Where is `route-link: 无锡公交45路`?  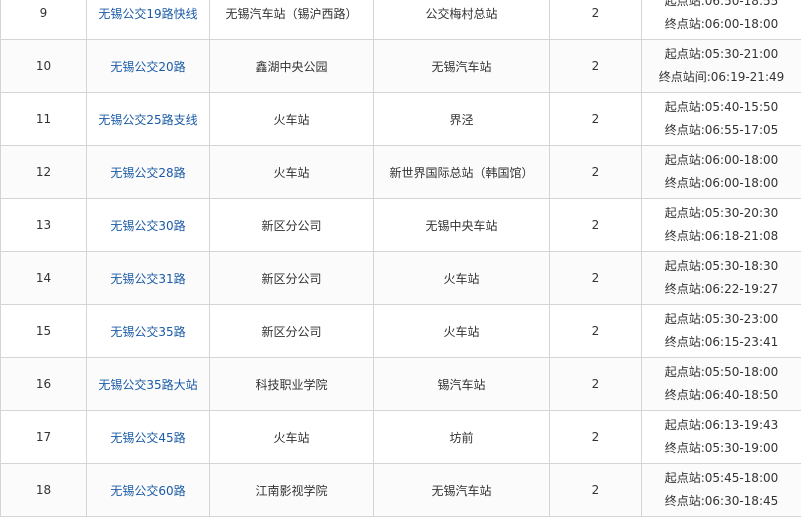
route-link: 无锡公交45路 is located at coordinates (147, 438).